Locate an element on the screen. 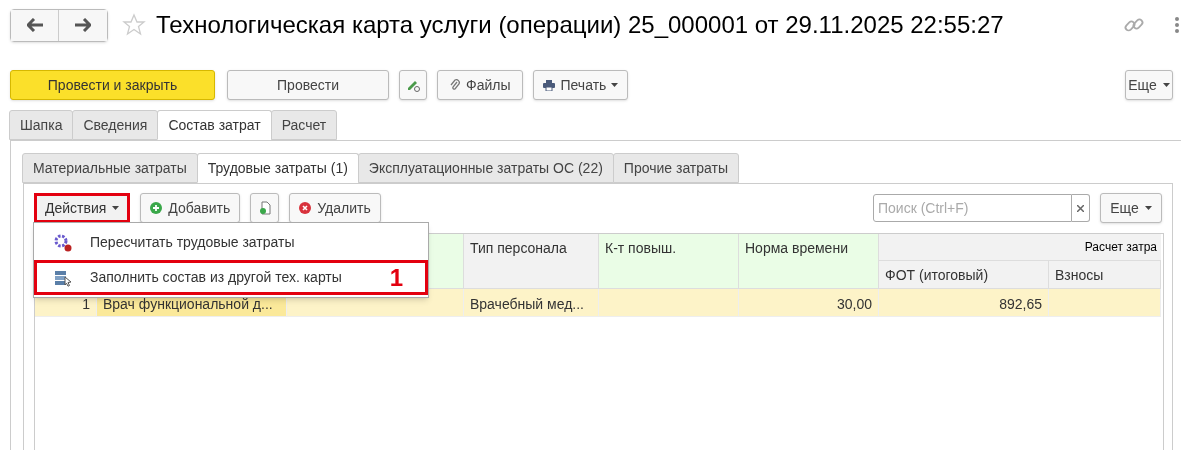 This screenshot has height=450, width=1183. edit-button is located at coordinates (413, 85).